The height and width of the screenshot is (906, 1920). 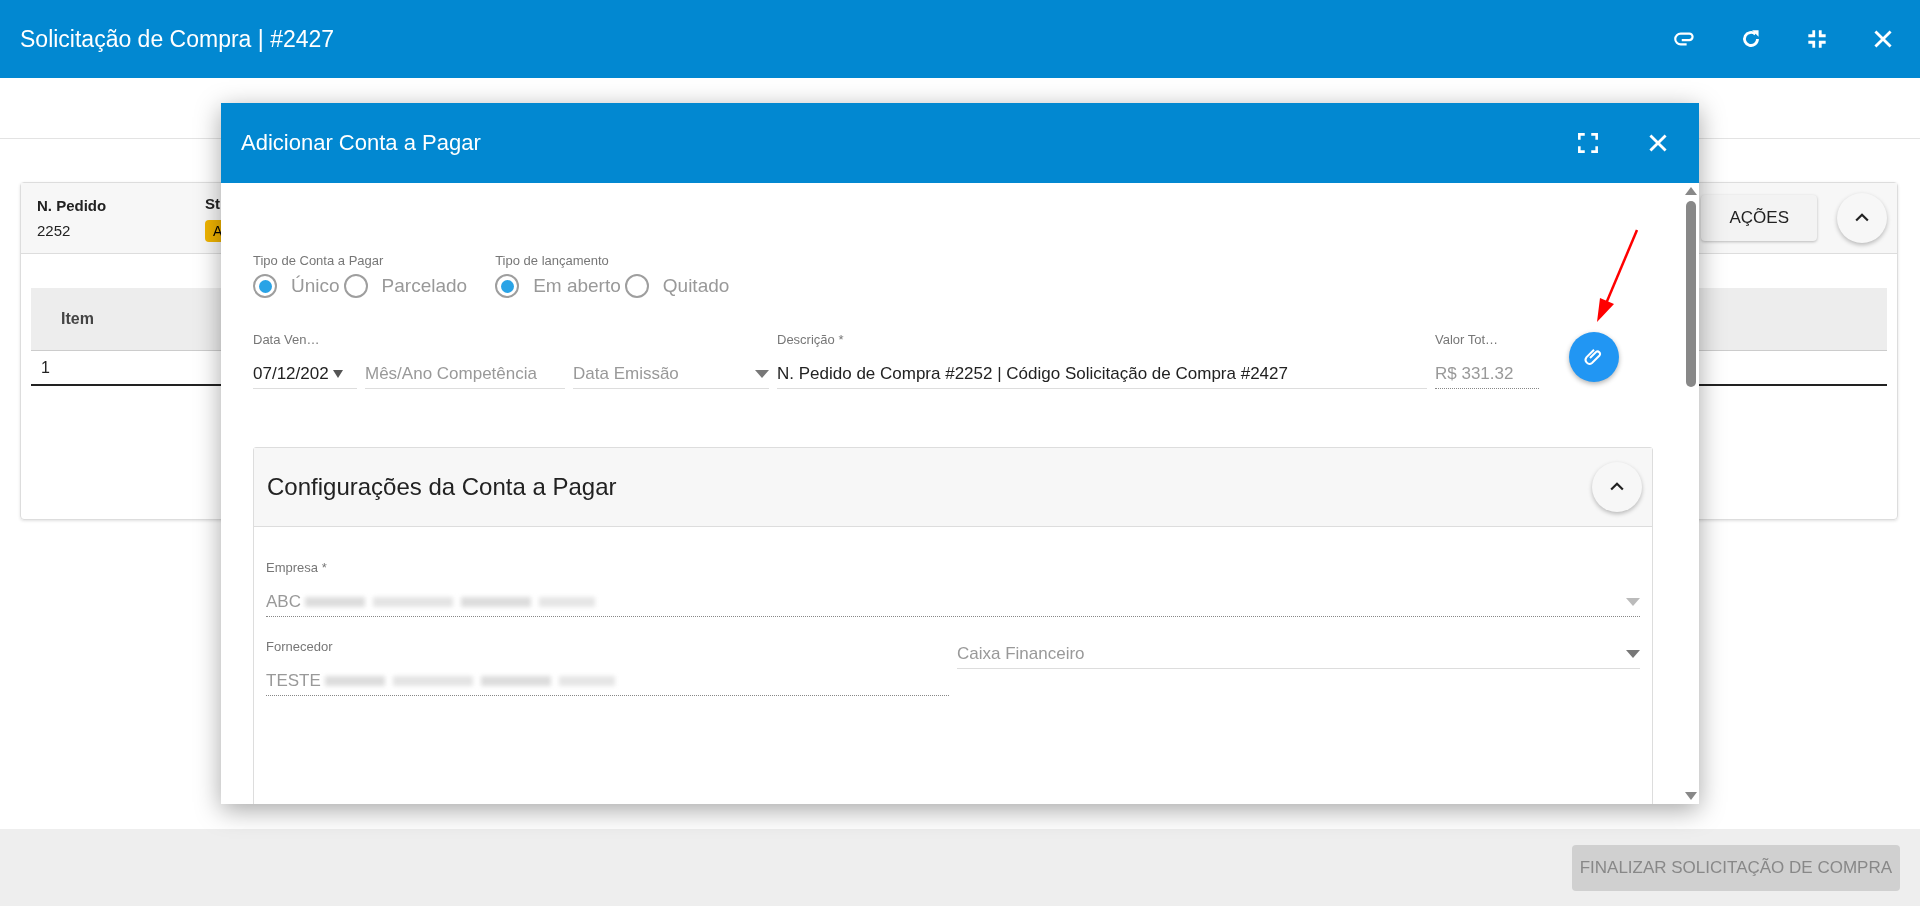 I want to click on column-value: 2252, so click(x=54, y=230).